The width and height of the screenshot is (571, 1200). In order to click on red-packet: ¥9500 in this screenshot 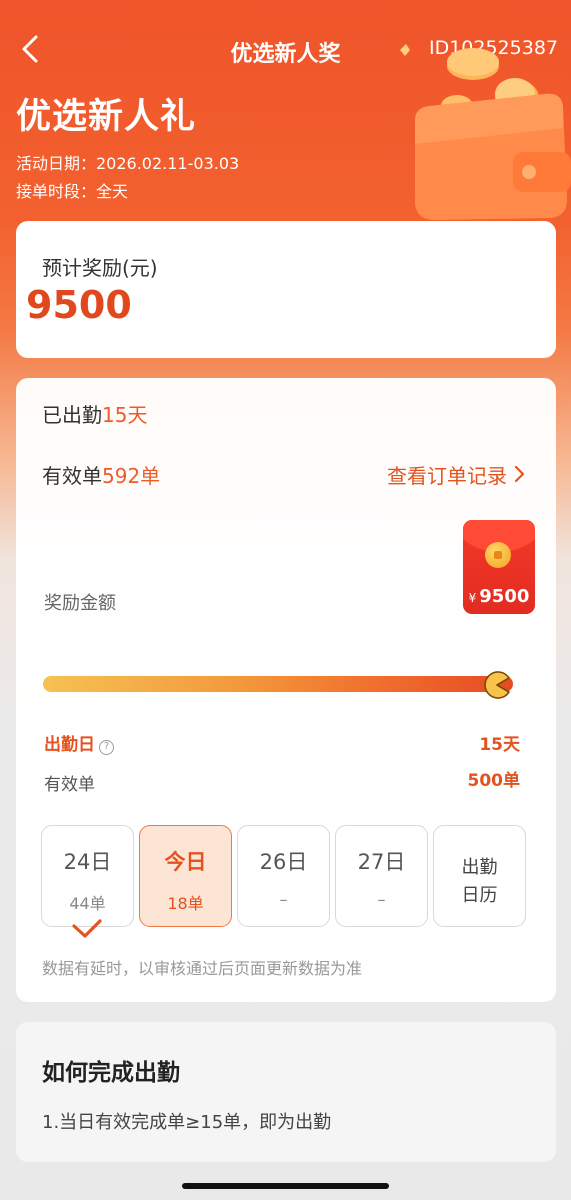, I will do `click(499, 567)`.